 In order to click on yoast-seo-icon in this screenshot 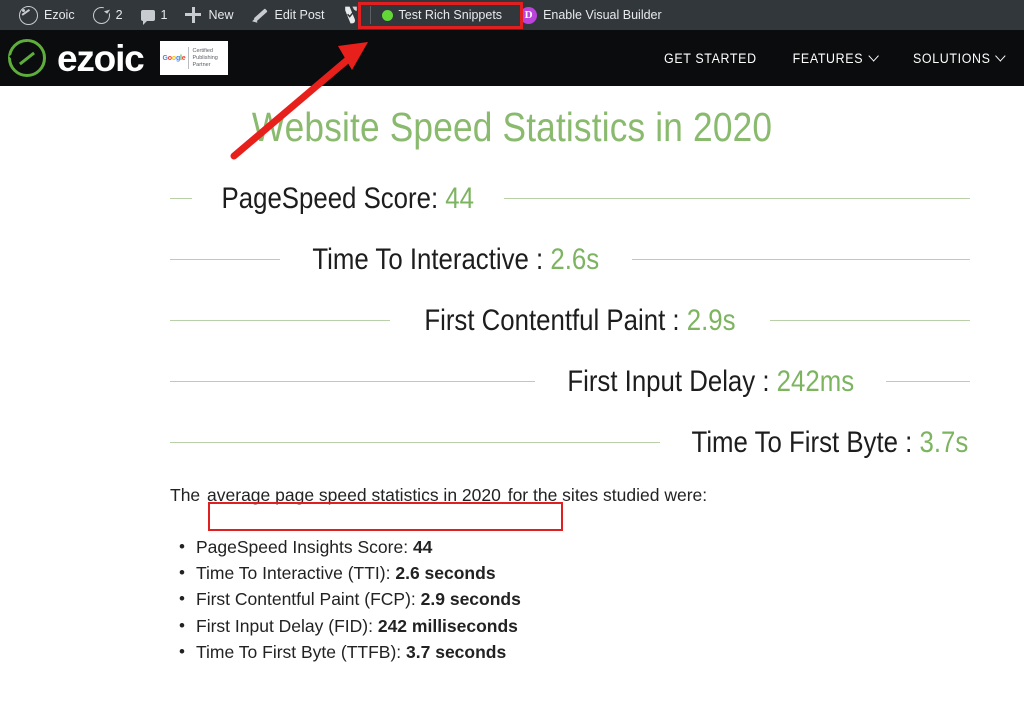, I will do `click(351, 15)`.